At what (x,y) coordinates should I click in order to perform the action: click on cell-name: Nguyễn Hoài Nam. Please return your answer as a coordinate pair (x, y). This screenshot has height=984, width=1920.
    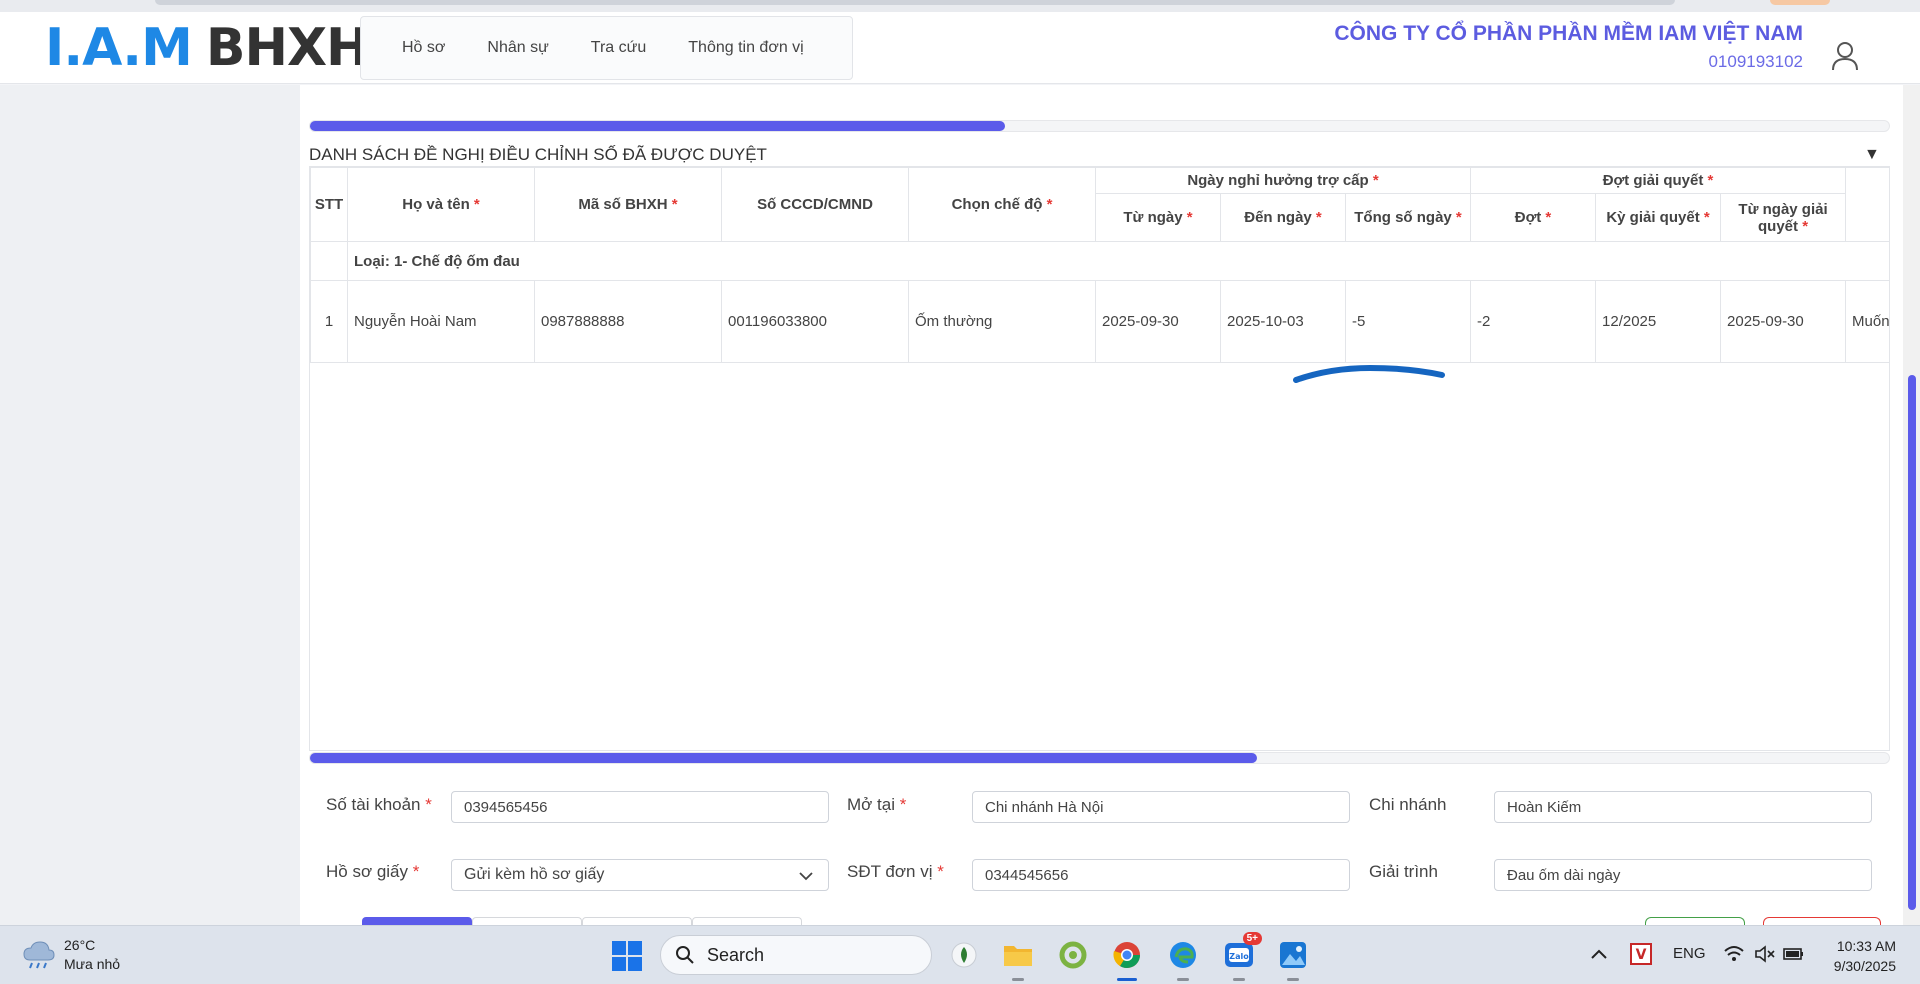
    Looking at the image, I should click on (441, 321).